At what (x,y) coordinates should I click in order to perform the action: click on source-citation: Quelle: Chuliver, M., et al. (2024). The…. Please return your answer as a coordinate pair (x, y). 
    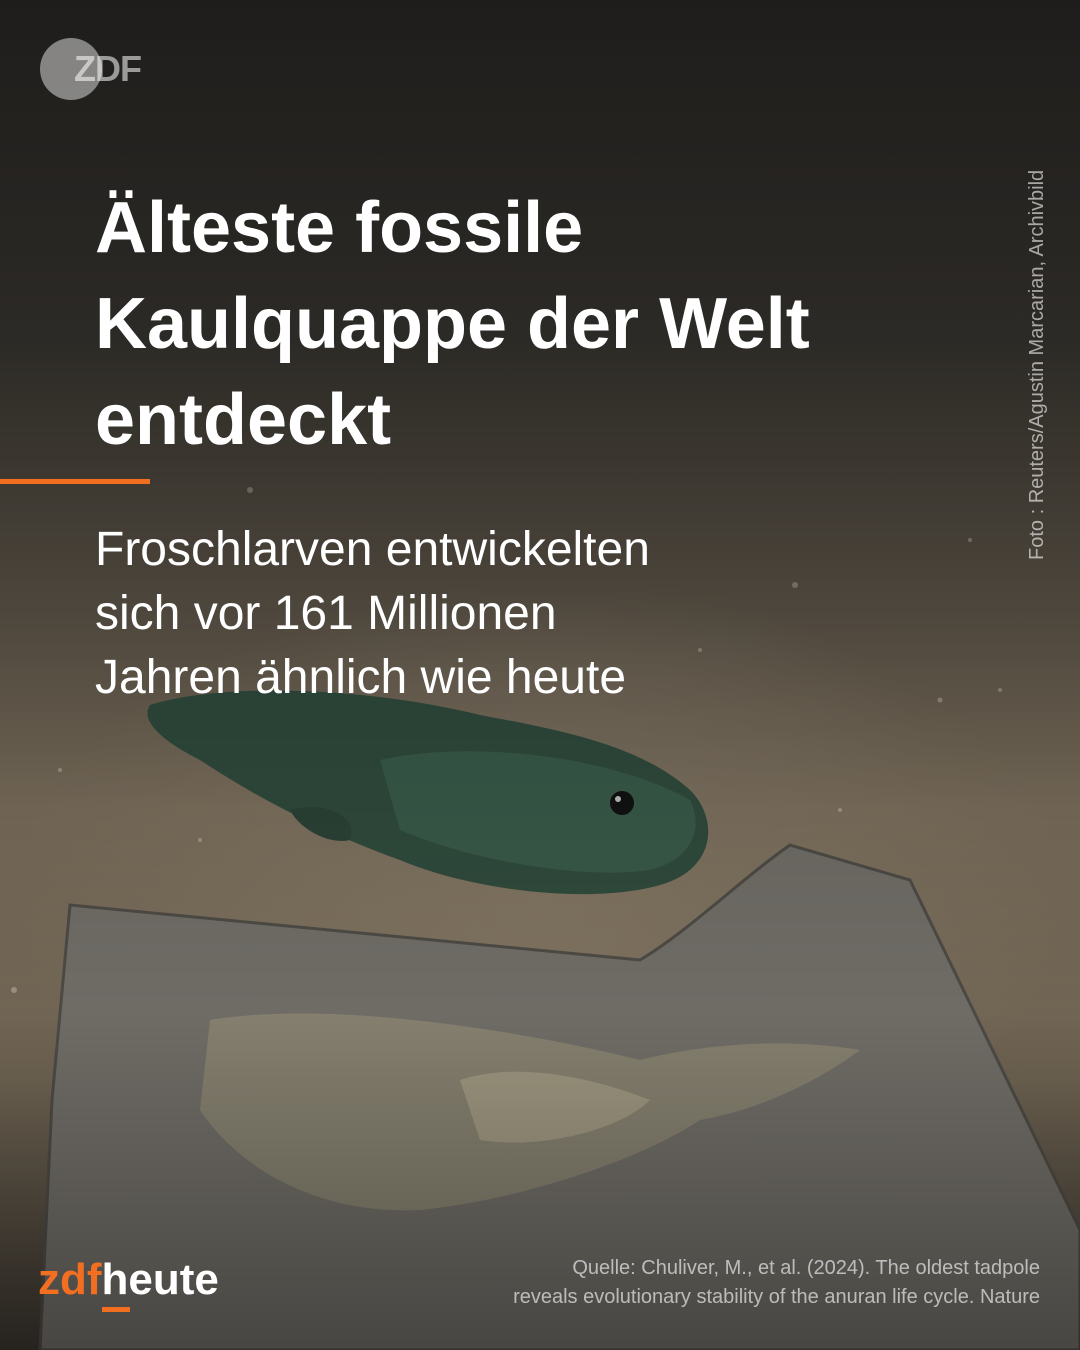
    Looking at the image, I should click on (776, 1282).